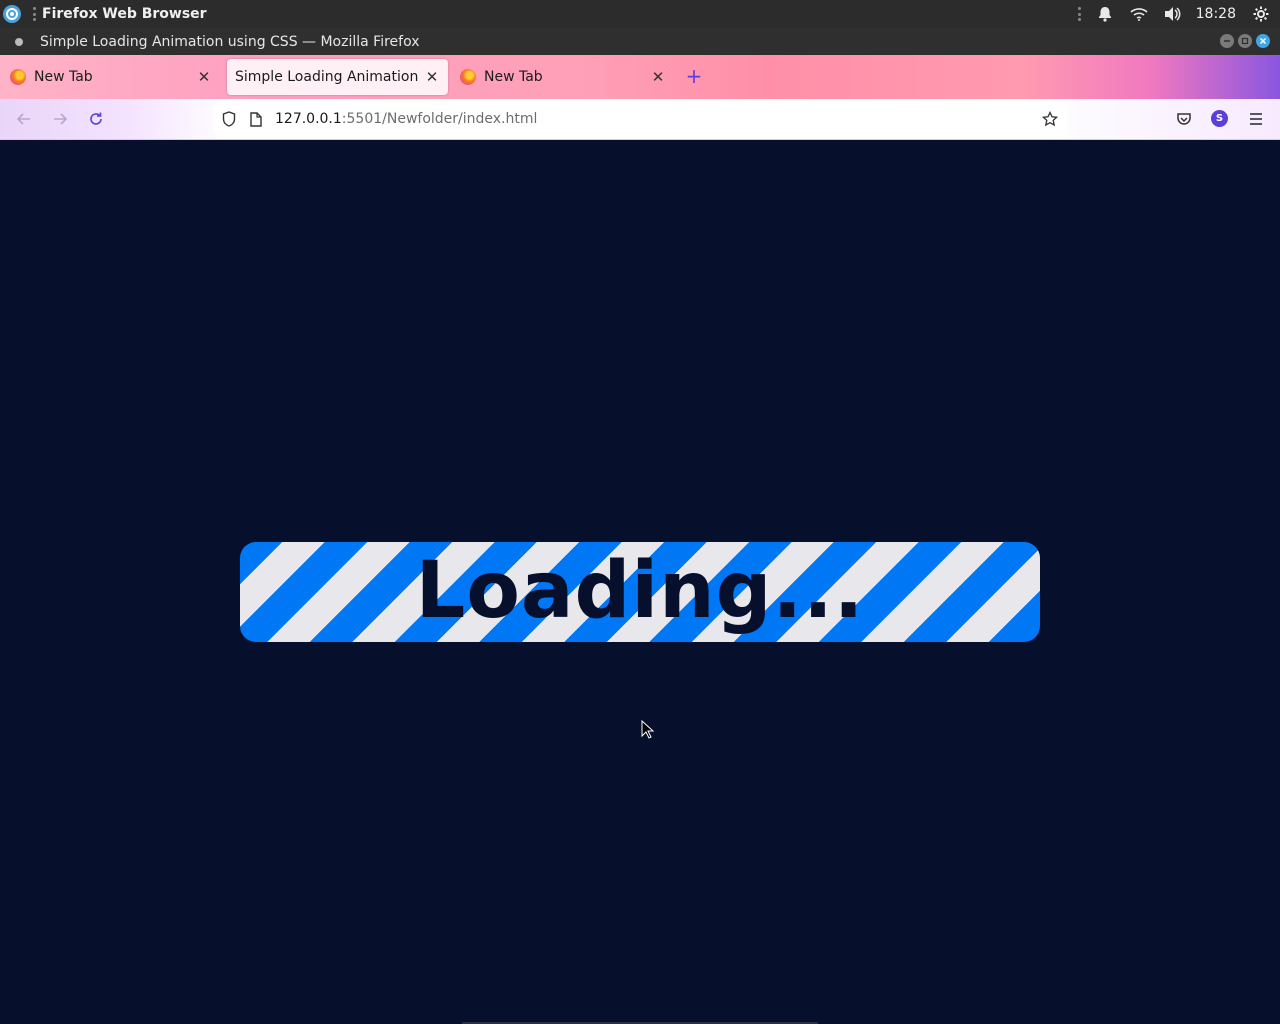 The width and height of the screenshot is (1280, 1024). What do you see at coordinates (1050, 119) in the screenshot?
I see `bookmark-star-icon` at bounding box center [1050, 119].